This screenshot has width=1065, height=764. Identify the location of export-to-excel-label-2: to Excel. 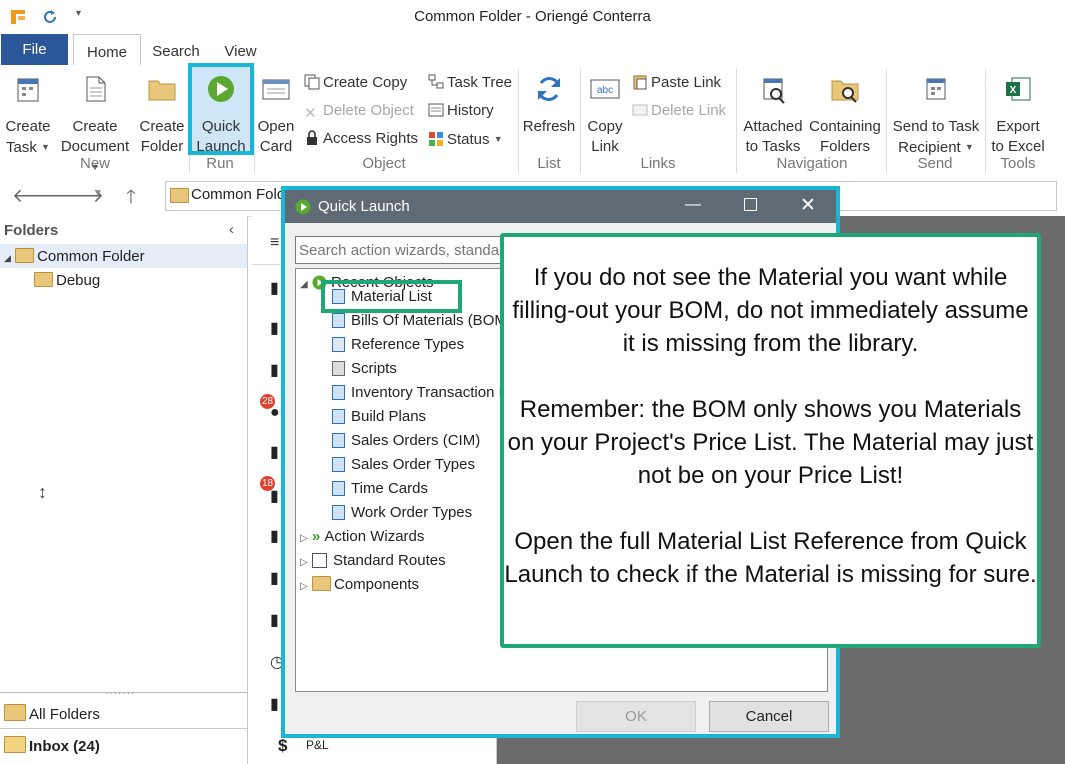
(1018, 146).